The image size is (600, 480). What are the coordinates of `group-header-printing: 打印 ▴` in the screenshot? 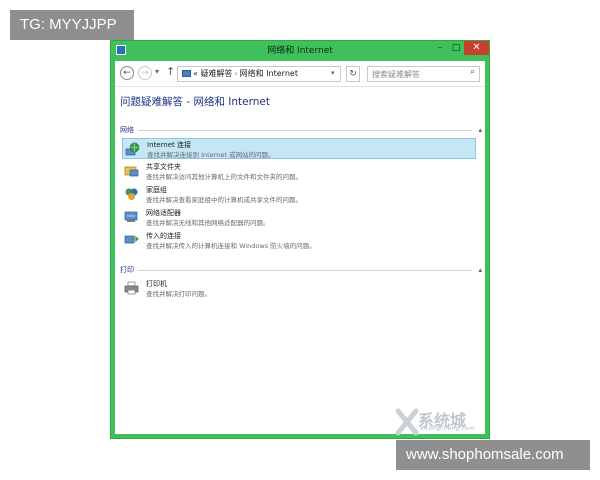 It's located at (301, 270).